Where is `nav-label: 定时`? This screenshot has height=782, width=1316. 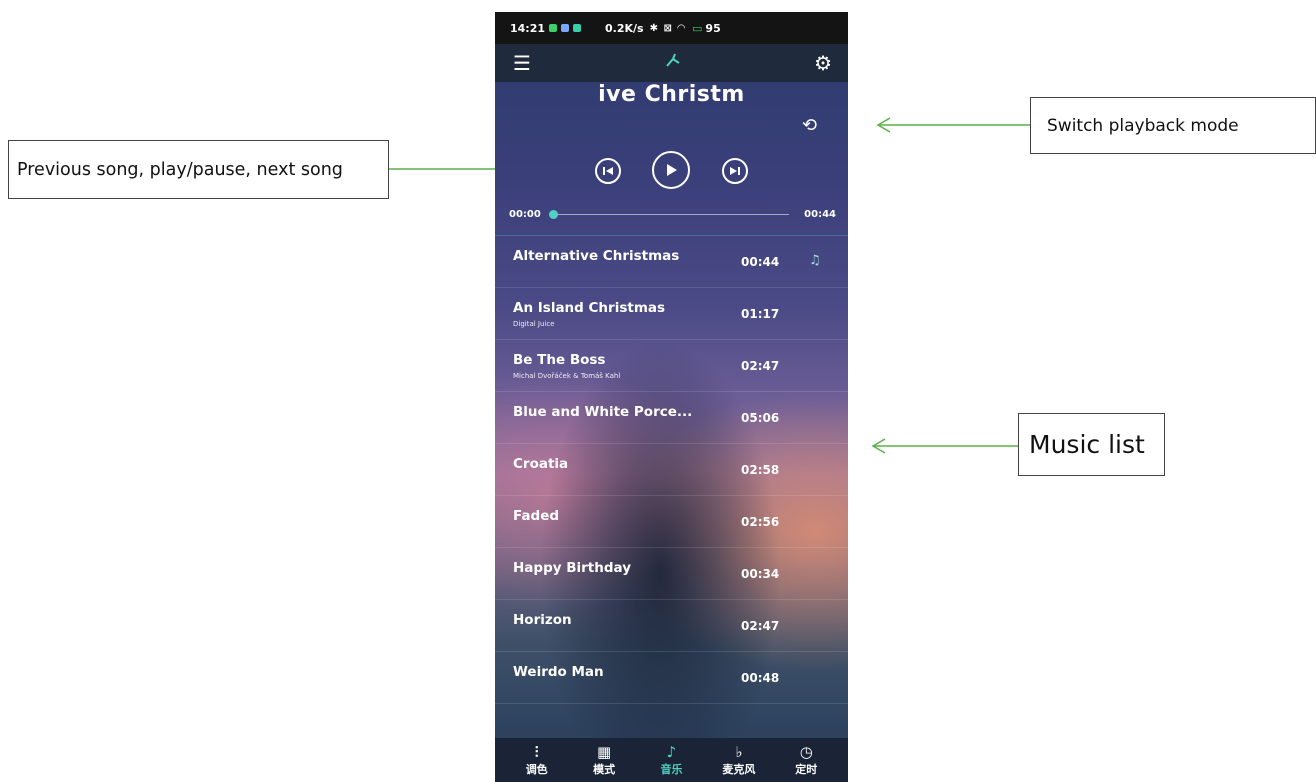
nav-label: 定时 is located at coordinates (806, 769).